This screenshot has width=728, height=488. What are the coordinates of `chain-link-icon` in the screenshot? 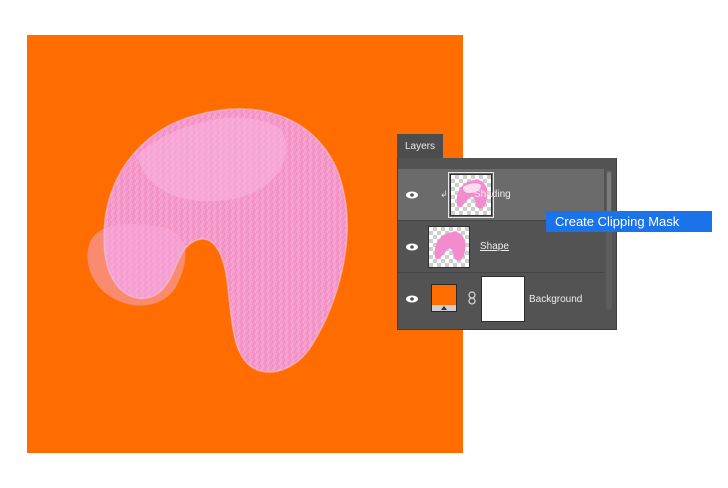 It's located at (472, 298).